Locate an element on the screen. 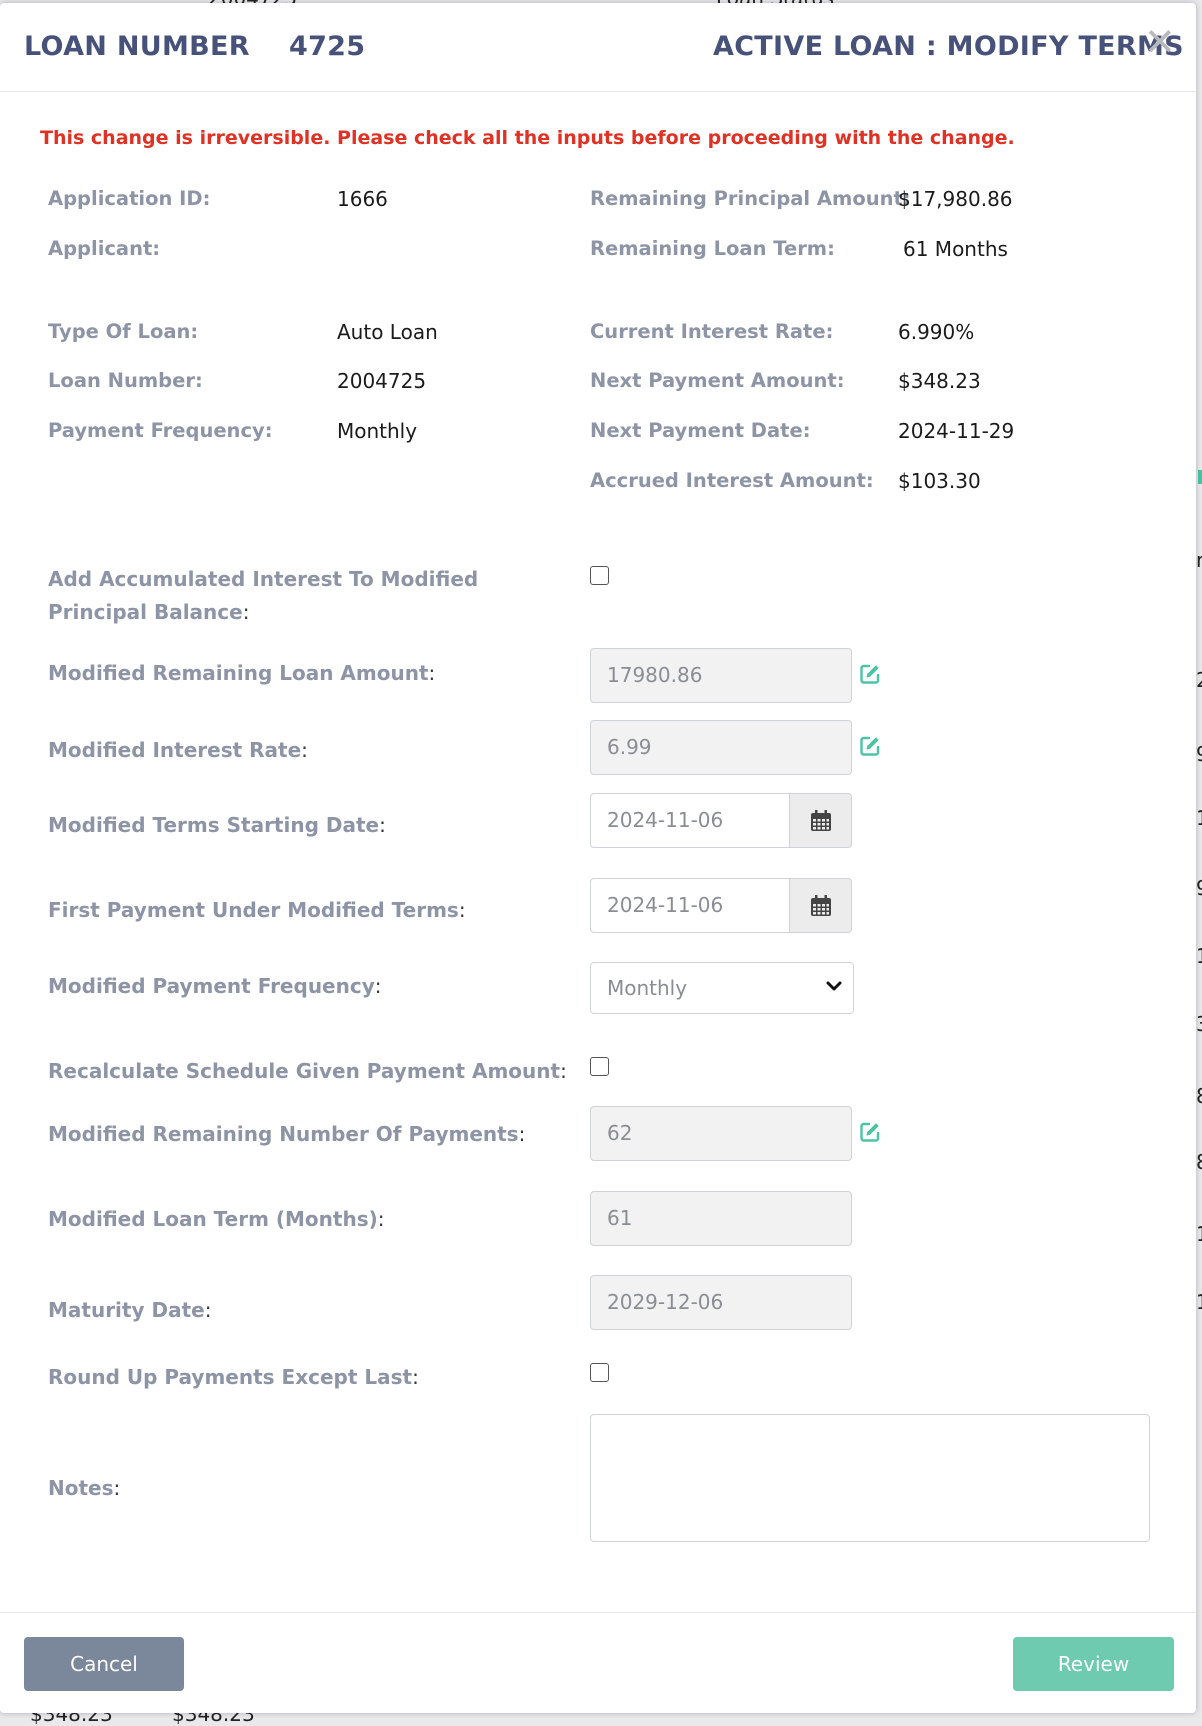 The height and width of the screenshot is (1726, 1202). loan-number-field-label: Loan Number: is located at coordinates (125, 380).